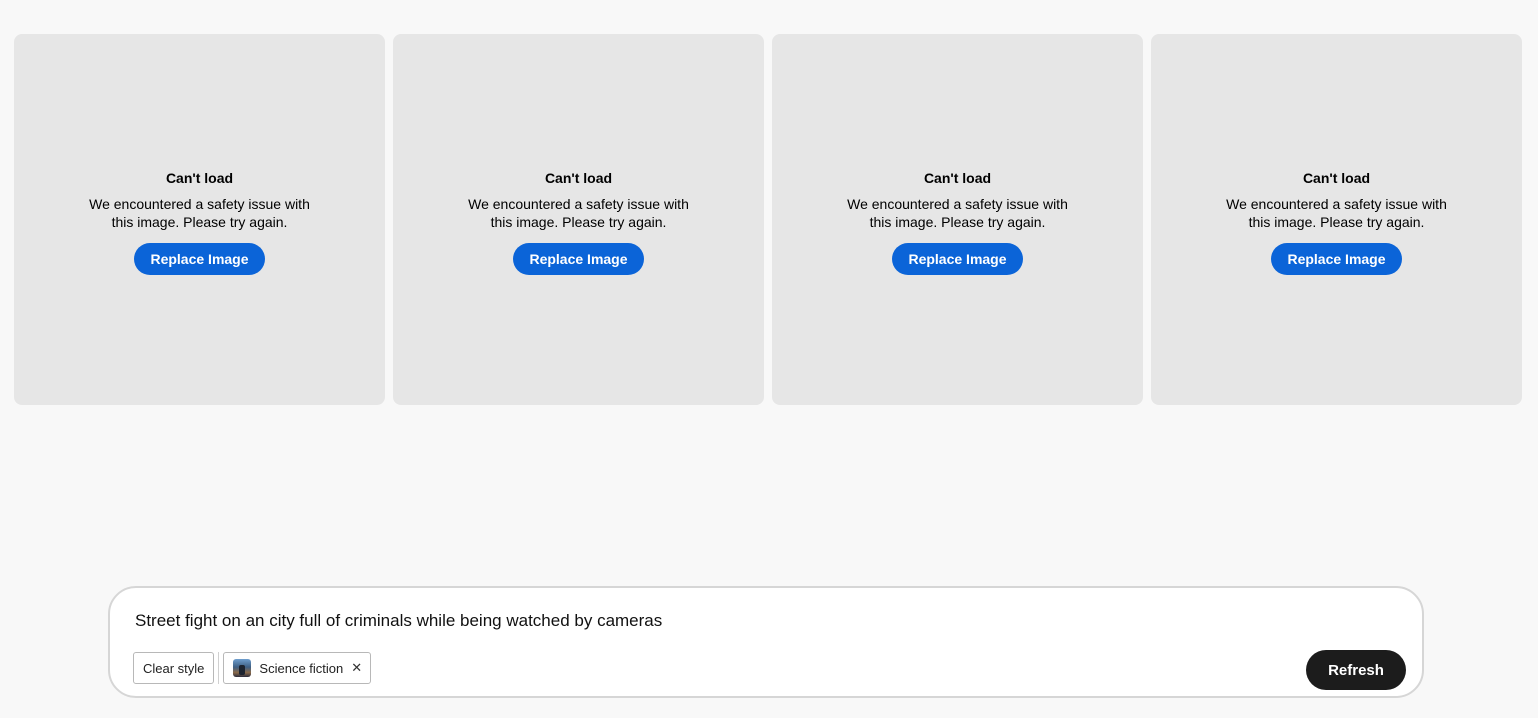 The height and width of the screenshot is (718, 1538). I want to click on style-chip-science-fiction: Science fiction ✕, so click(297, 668).